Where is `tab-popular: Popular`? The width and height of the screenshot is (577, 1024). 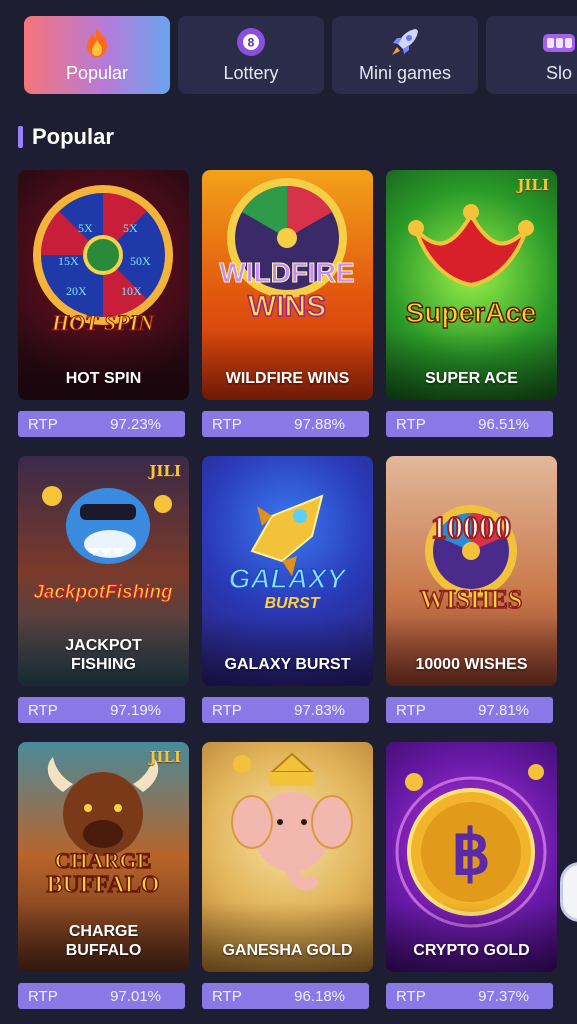
tab-popular: Popular is located at coordinates (97, 55).